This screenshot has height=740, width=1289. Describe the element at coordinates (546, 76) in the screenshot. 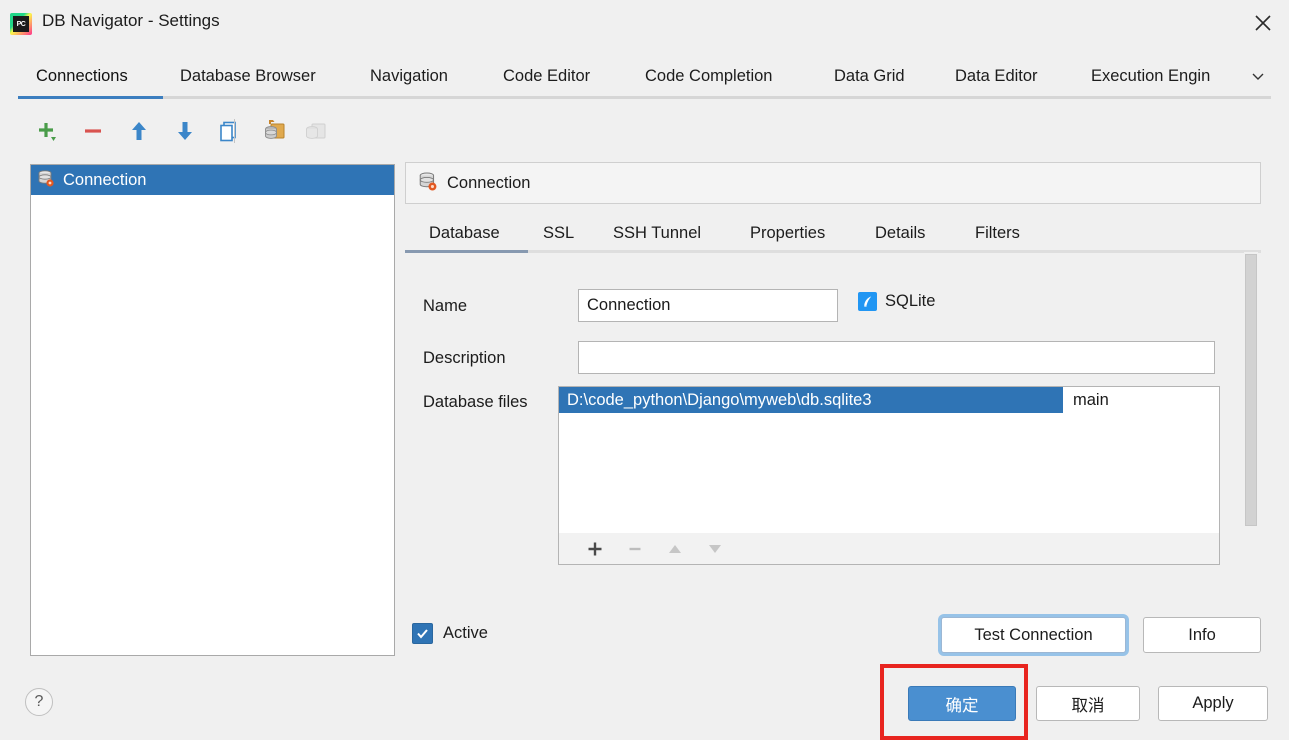

I see `tab-code-editor: Code Editor` at that location.